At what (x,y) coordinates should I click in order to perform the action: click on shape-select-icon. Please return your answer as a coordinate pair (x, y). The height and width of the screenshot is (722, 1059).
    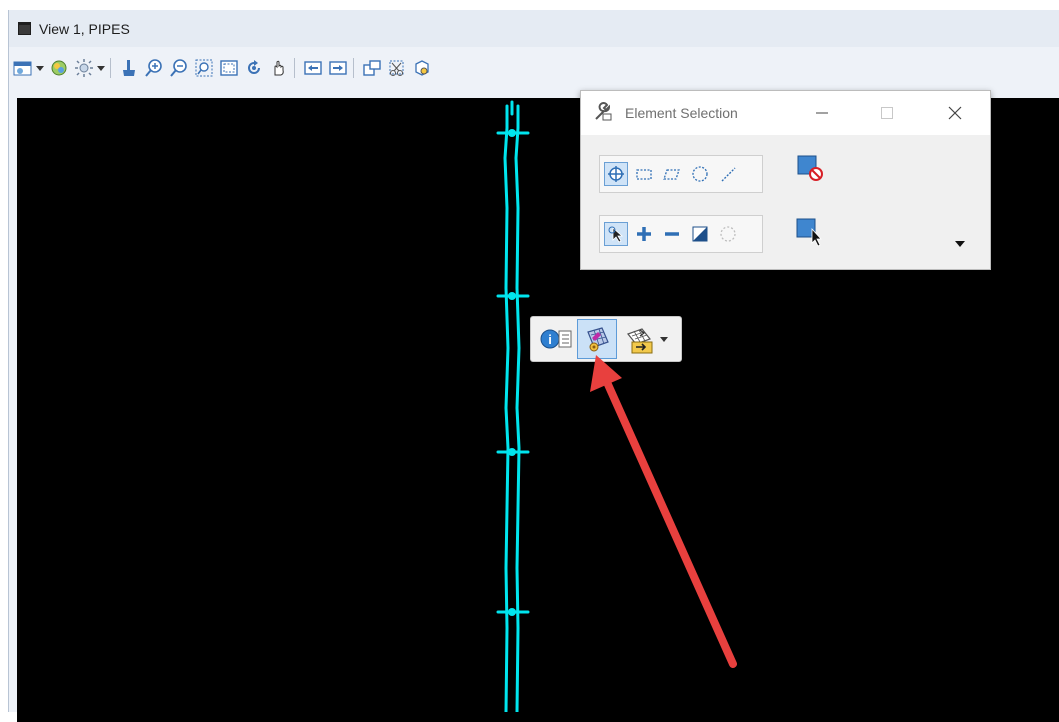
    Looking at the image, I should click on (672, 174).